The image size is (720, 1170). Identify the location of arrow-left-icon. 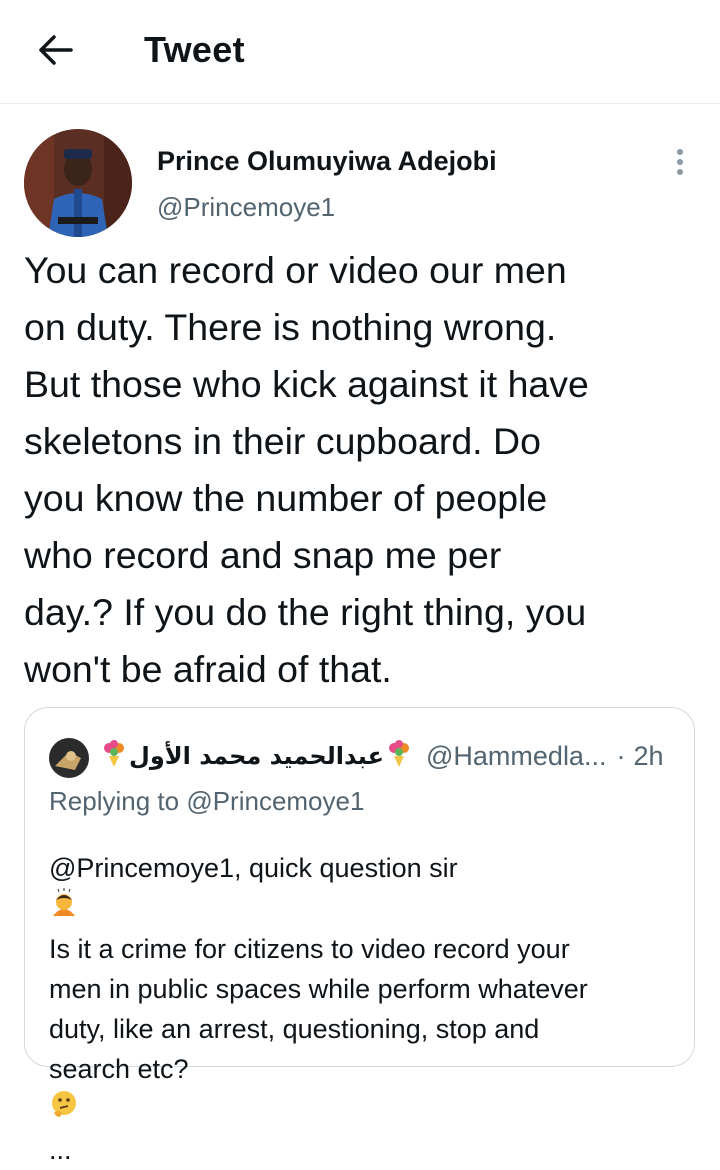
(56, 50).